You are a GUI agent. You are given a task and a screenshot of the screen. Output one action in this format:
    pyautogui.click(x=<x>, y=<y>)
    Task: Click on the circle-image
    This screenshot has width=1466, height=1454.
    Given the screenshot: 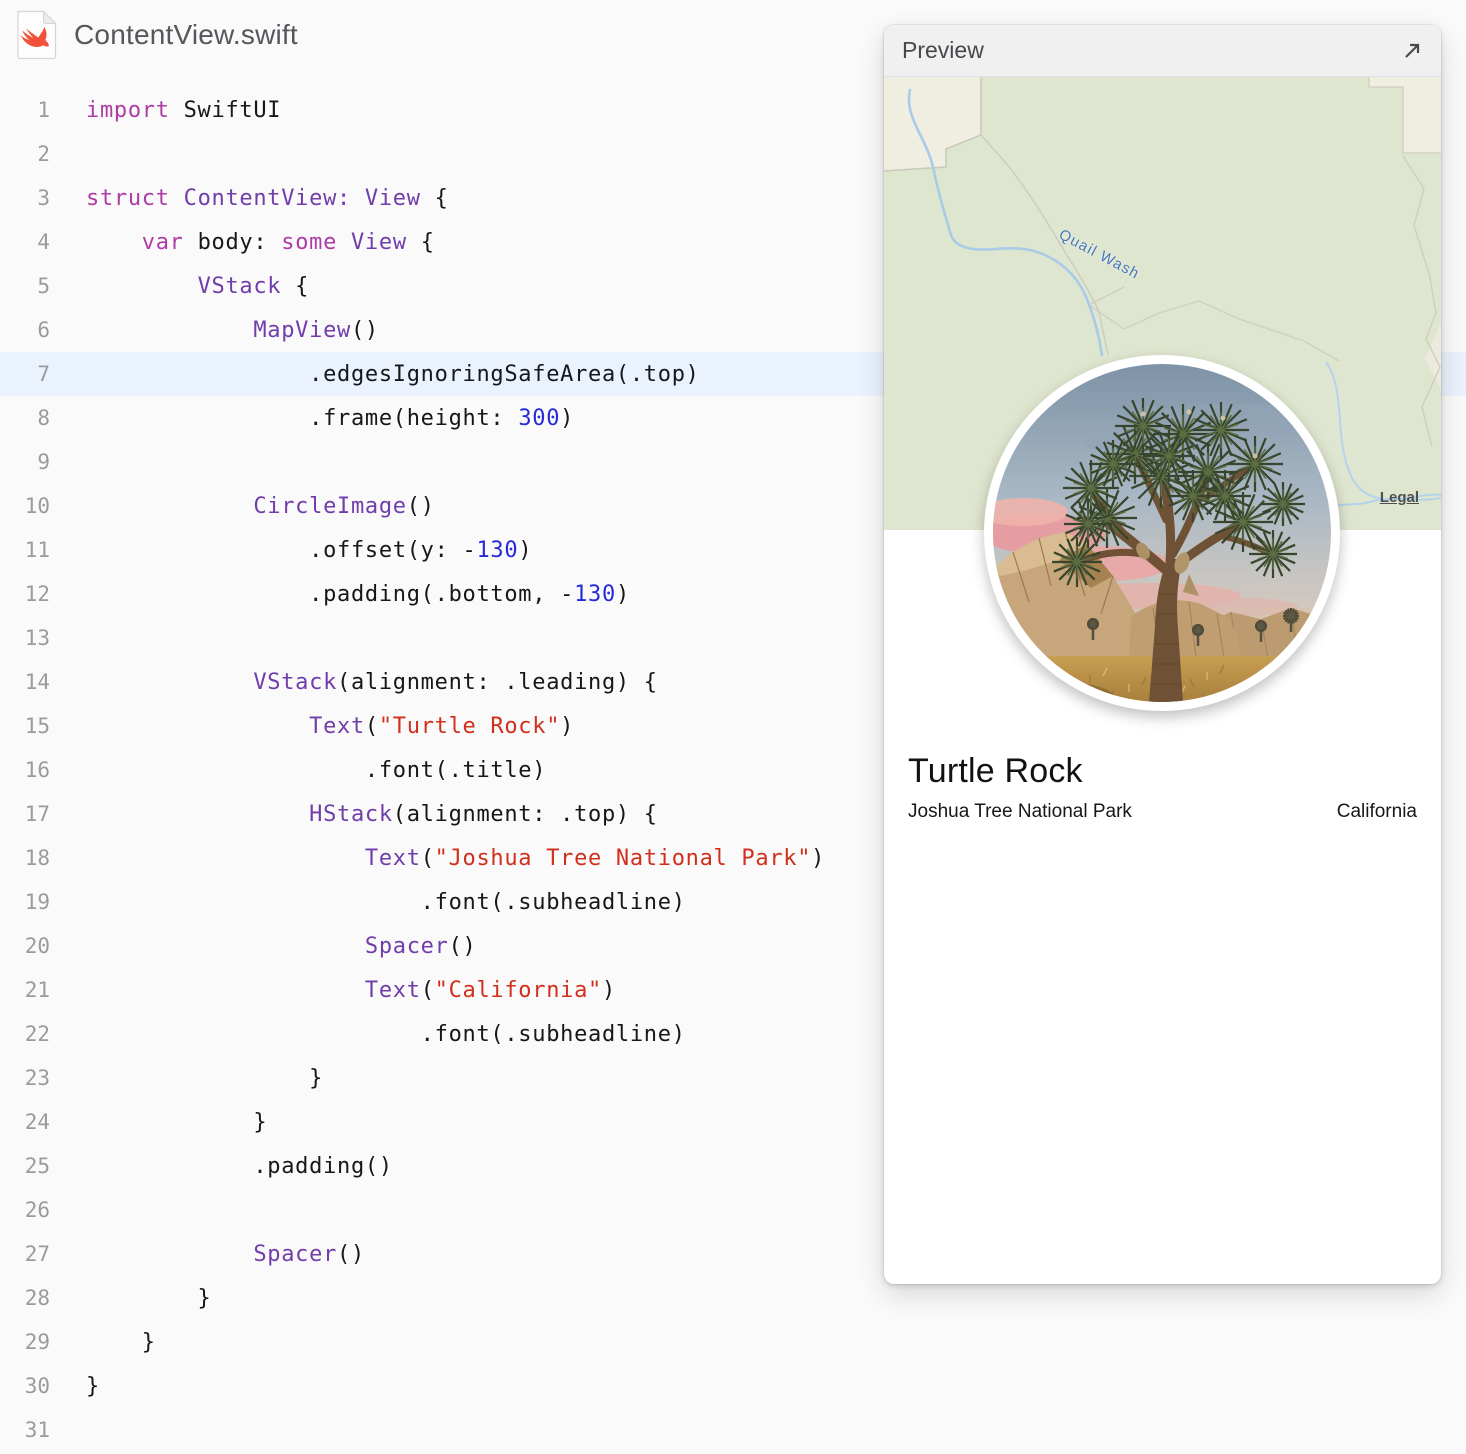 What is the action you would take?
    pyautogui.click(x=1162, y=533)
    